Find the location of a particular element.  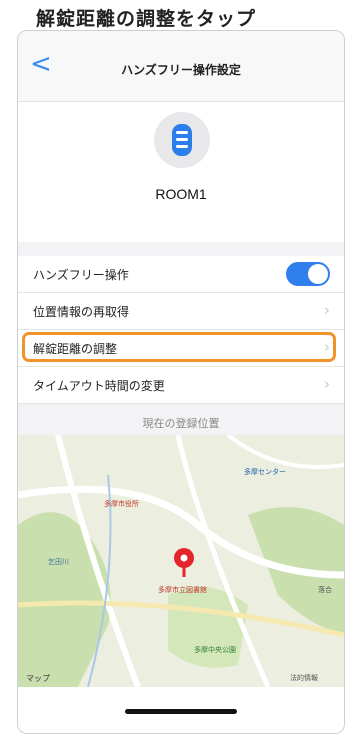

toggle-knob is located at coordinates (318, 274).